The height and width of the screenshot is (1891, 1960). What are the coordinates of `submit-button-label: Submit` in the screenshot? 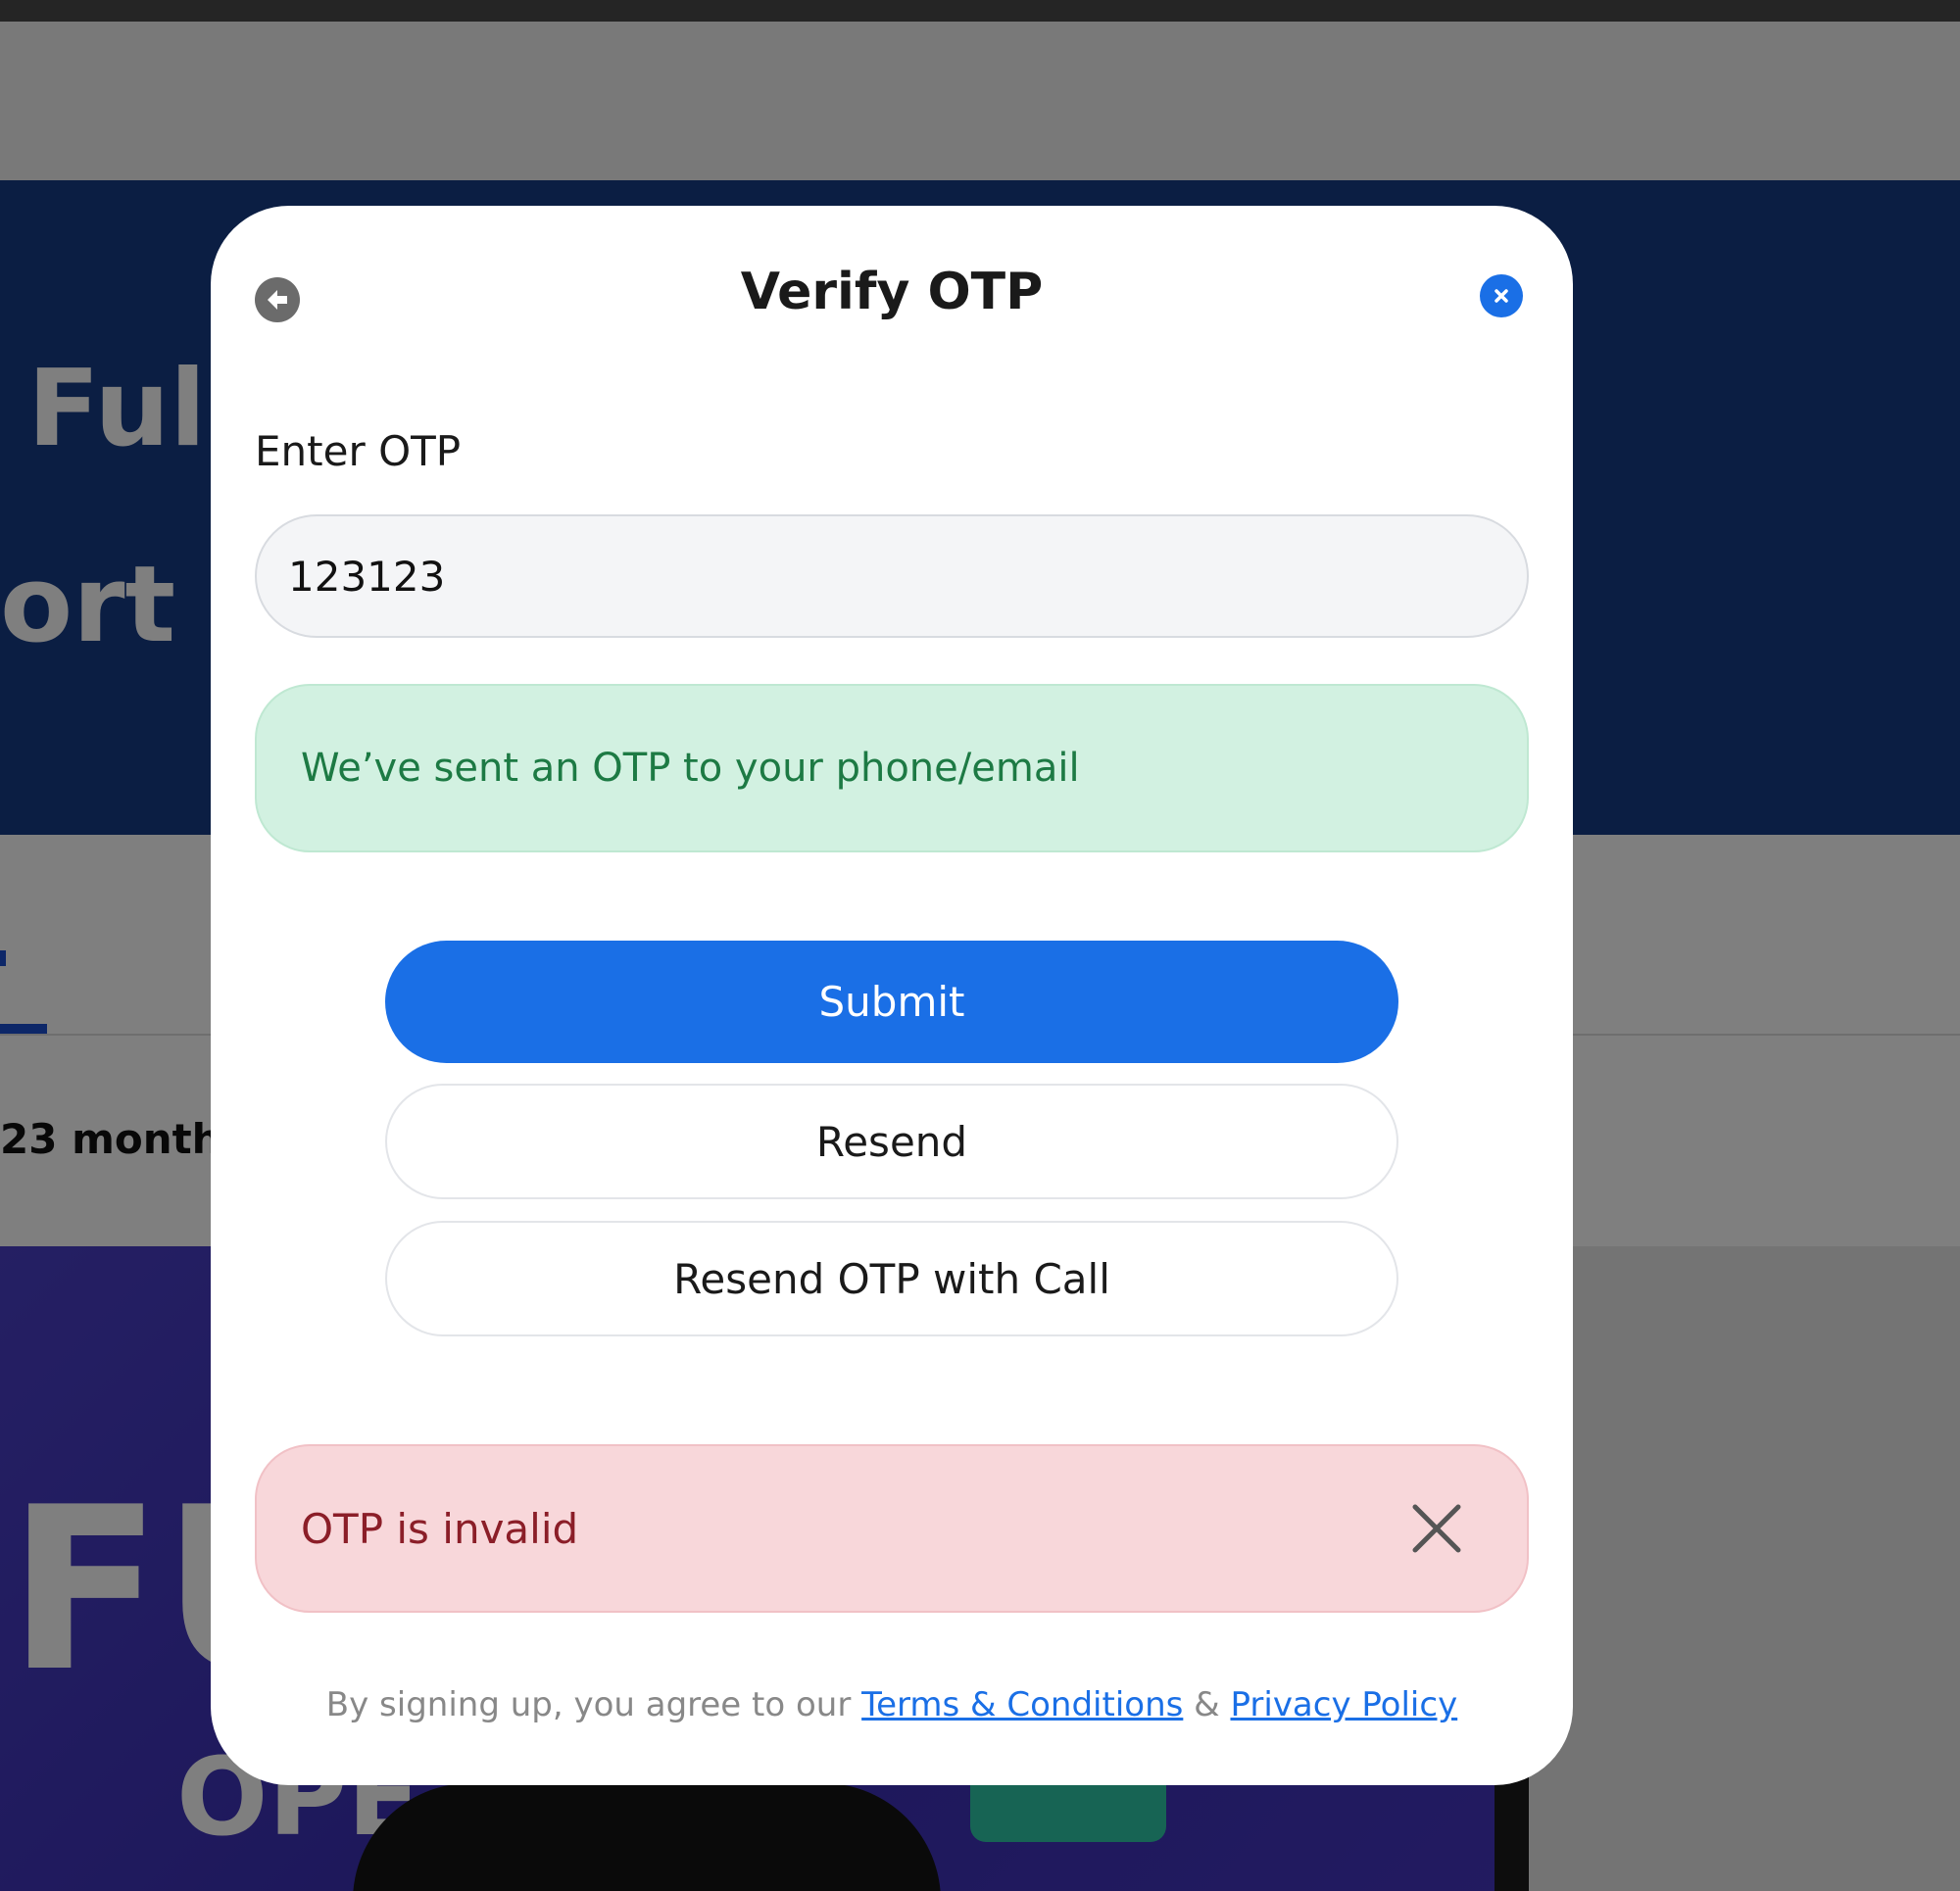 It's located at (891, 1002).